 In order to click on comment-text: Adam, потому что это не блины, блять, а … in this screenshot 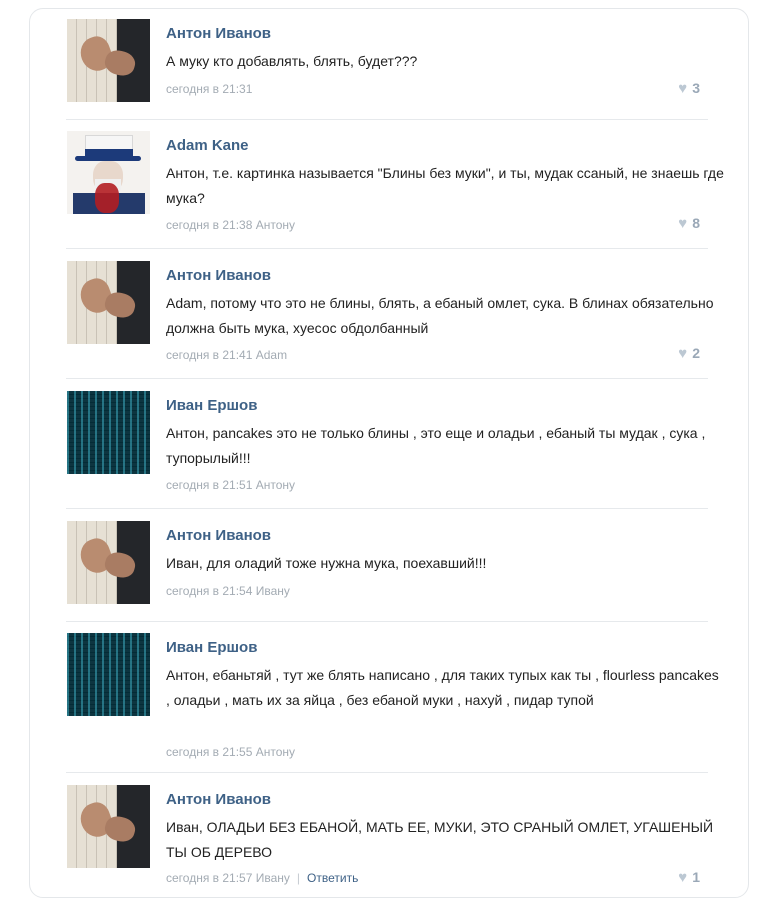, I will do `click(440, 315)`.